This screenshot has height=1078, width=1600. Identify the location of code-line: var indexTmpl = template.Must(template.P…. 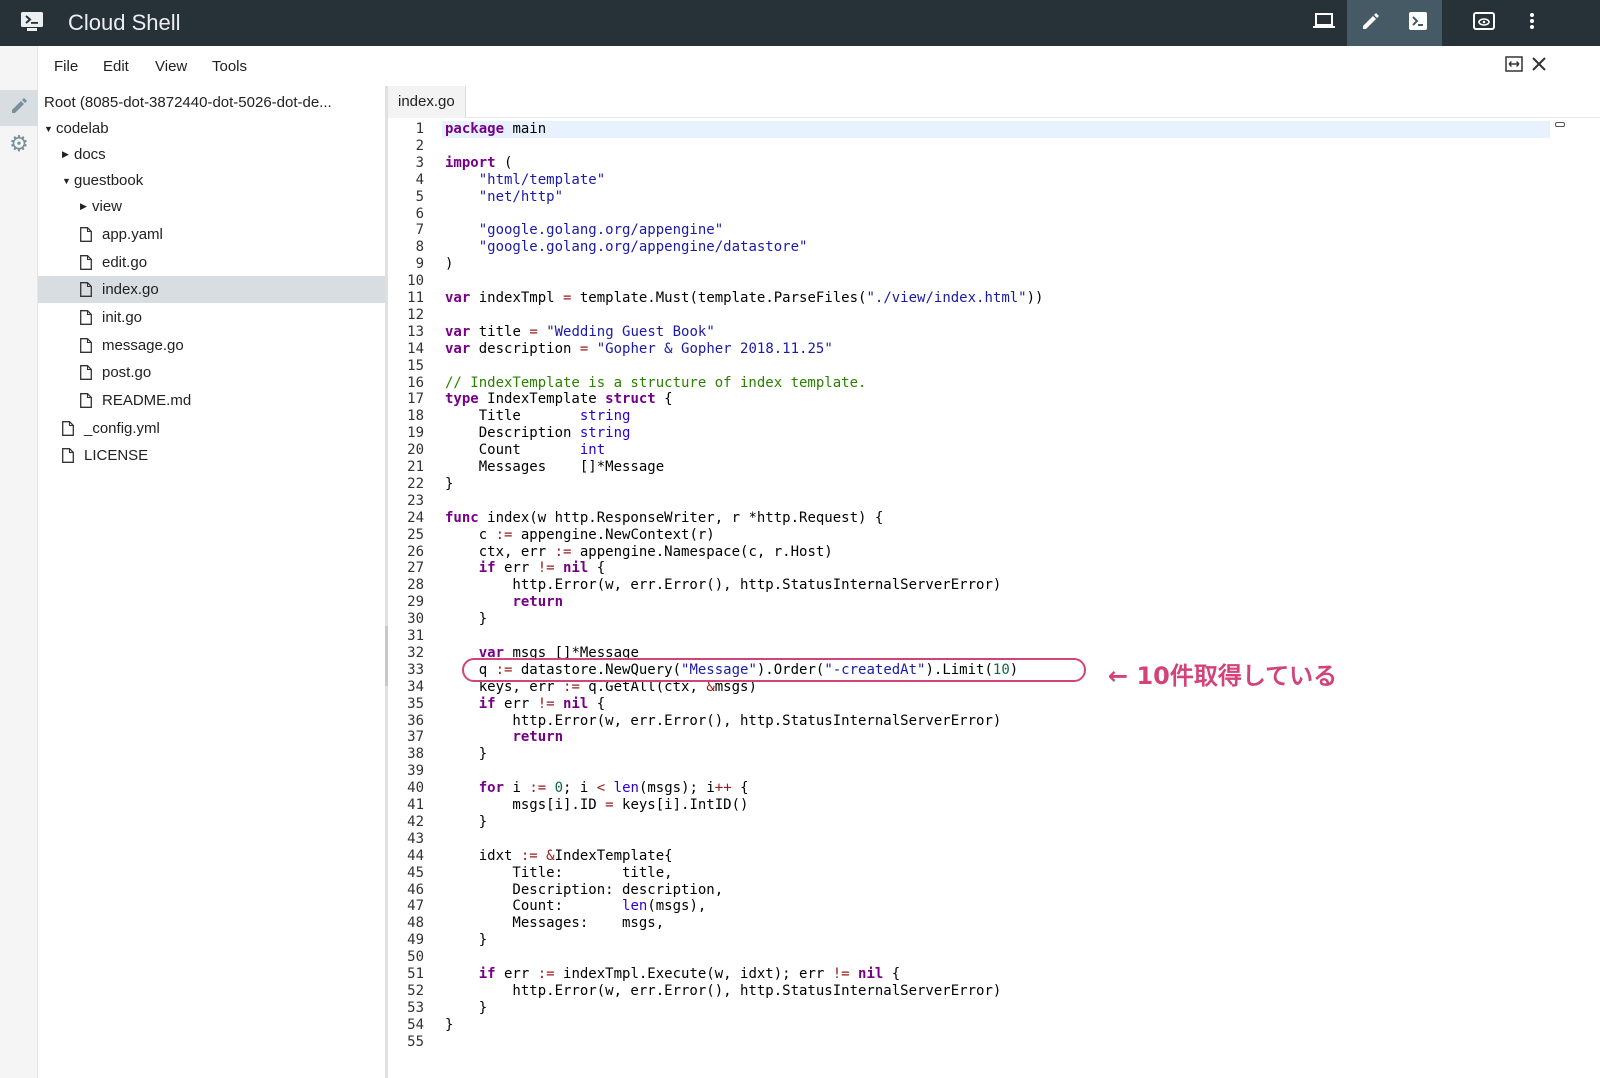
(744, 298).